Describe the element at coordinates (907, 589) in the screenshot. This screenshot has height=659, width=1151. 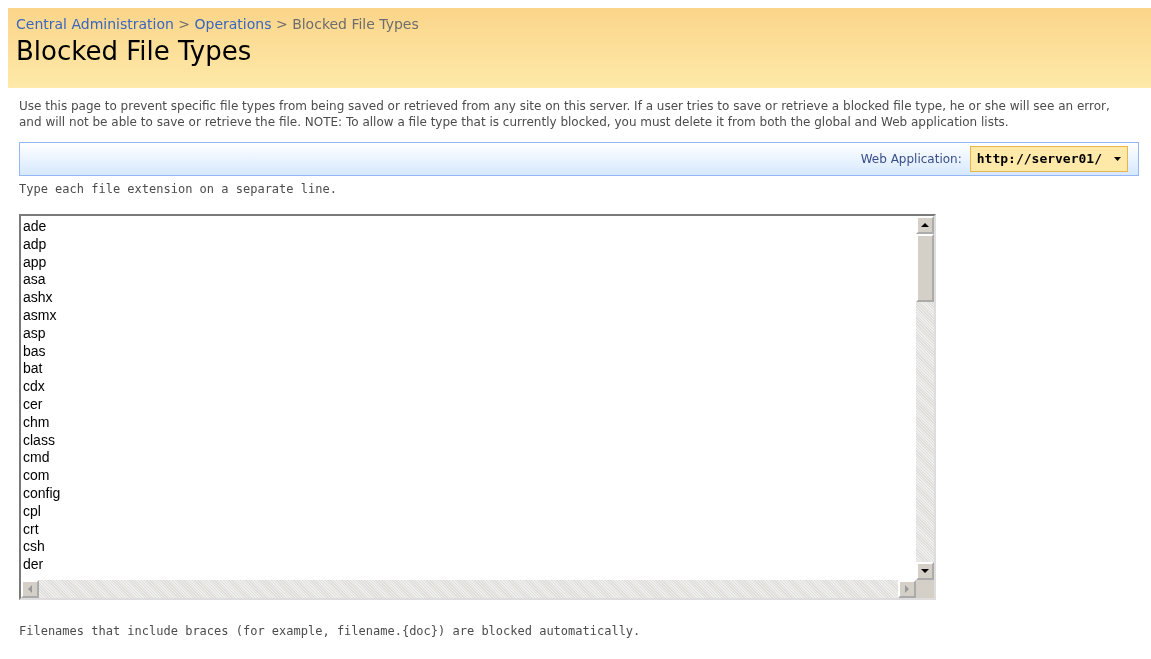
I see `right-arrow-icon` at that location.